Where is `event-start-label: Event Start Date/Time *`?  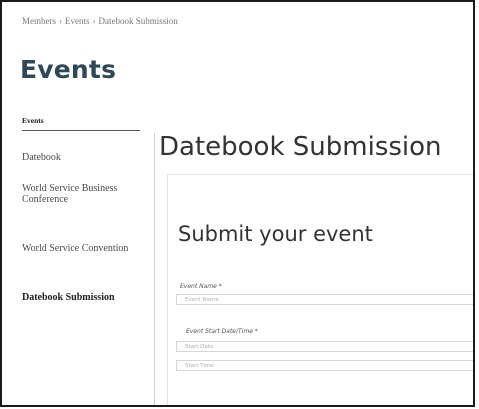
event-start-label: Event Start Date/Time * is located at coordinates (222, 331).